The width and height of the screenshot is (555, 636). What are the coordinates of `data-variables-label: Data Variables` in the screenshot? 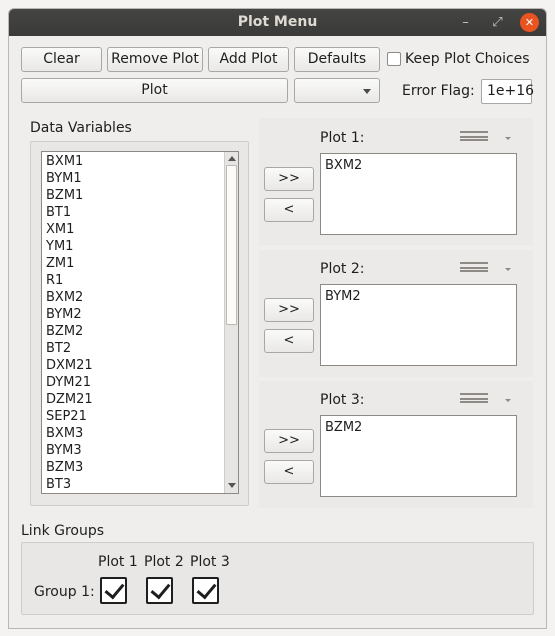 It's located at (81, 128).